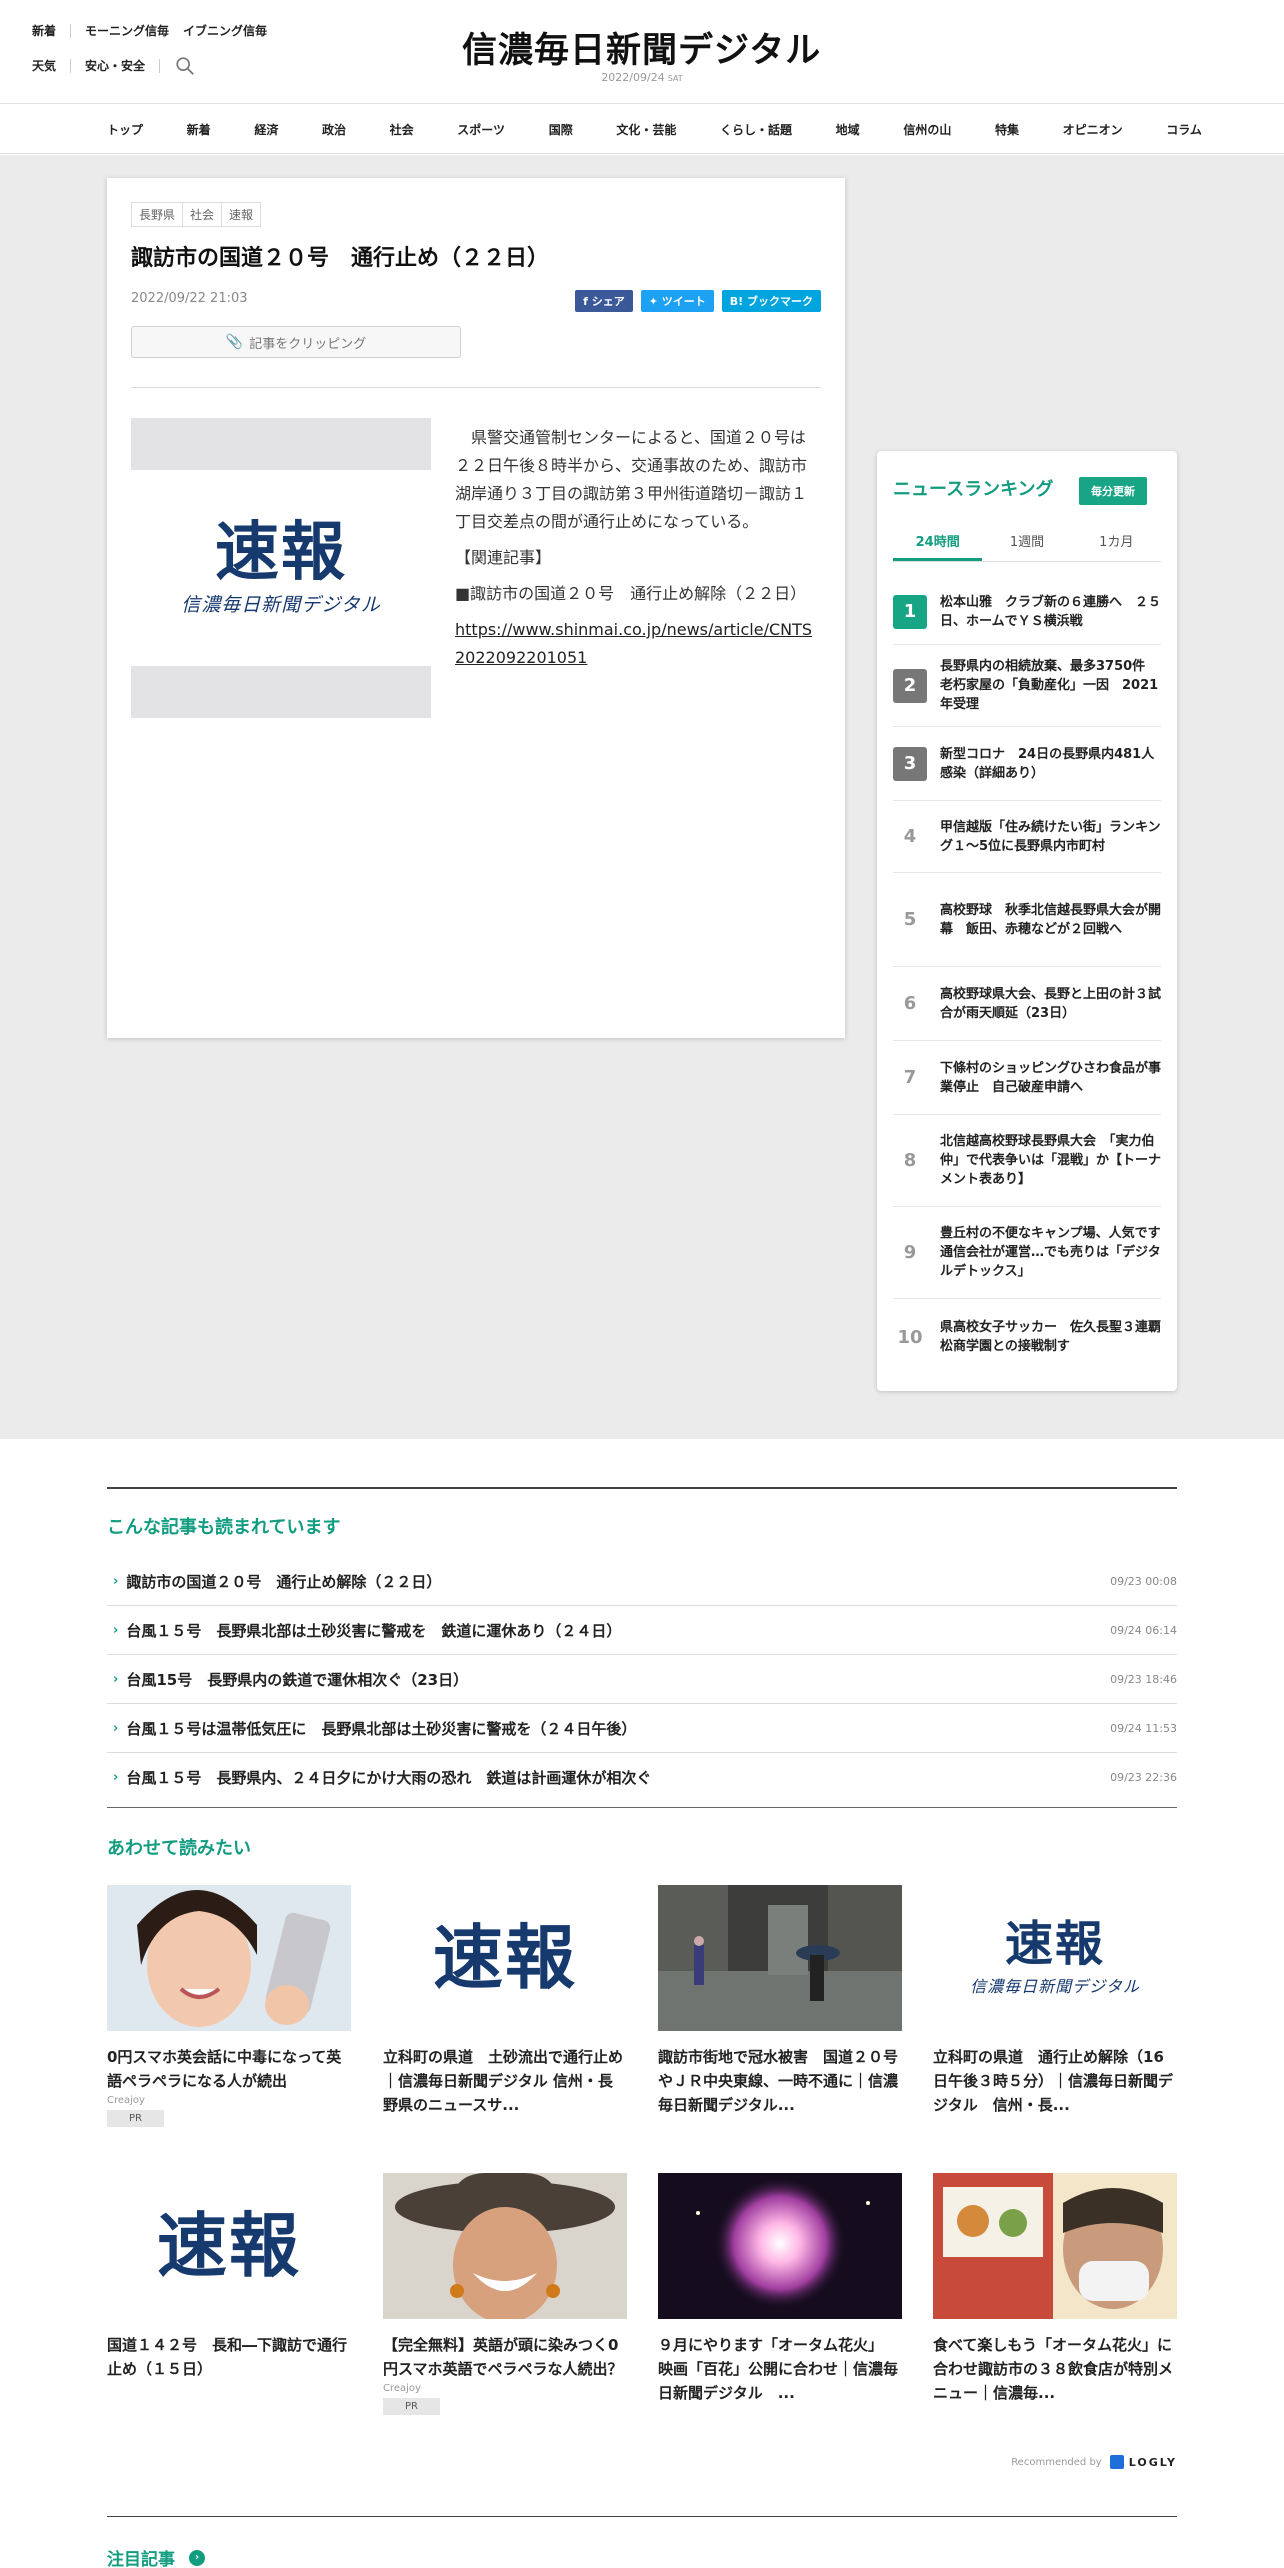 The height and width of the screenshot is (2568, 1284). Describe the element at coordinates (340, 258) in the screenshot. I see `article-title: 諏訪市の国道２０号 通行止め（２２日）` at that location.